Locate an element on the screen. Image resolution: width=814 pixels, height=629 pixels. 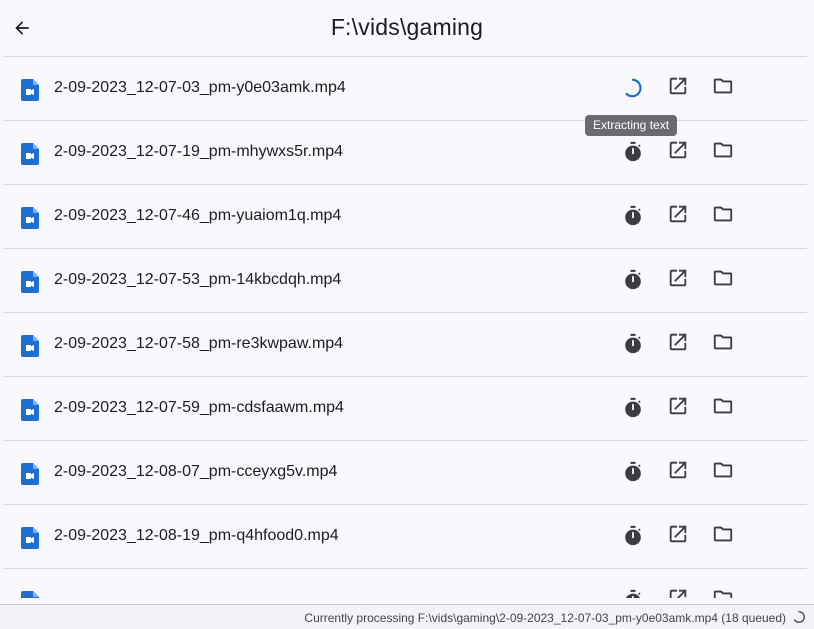
file-name: 2-09-2023_12-07-58_pm-re3kwpaw.mp4 is located at coordinates (199, 343).